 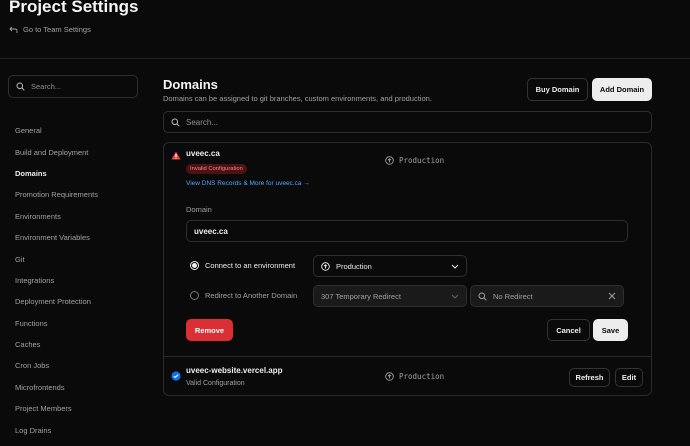 I want to click on page-title: Project Settings, so click(x=74, y=8).